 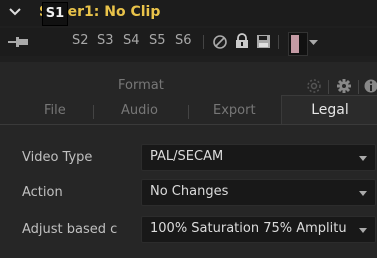 What do you see at coordinates (344, 86) in the screenshot?
I see `gear-icon` at bounding box center [344, 86].